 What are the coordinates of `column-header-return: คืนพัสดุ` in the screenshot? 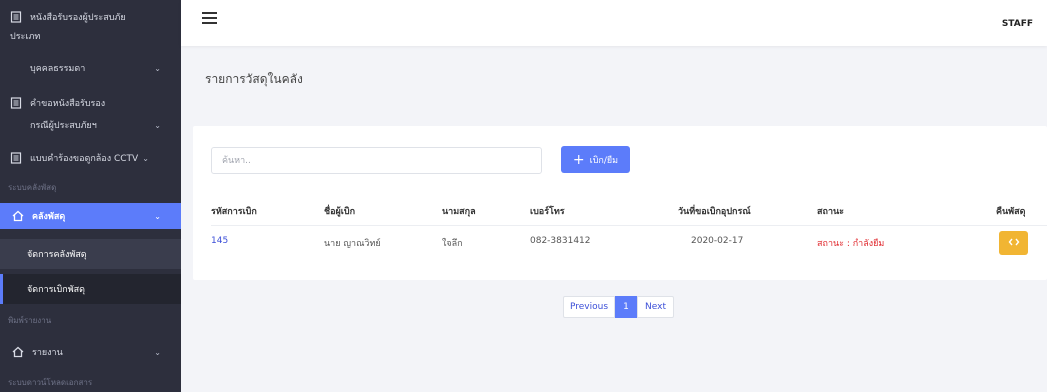 It's located at (1011, 212).